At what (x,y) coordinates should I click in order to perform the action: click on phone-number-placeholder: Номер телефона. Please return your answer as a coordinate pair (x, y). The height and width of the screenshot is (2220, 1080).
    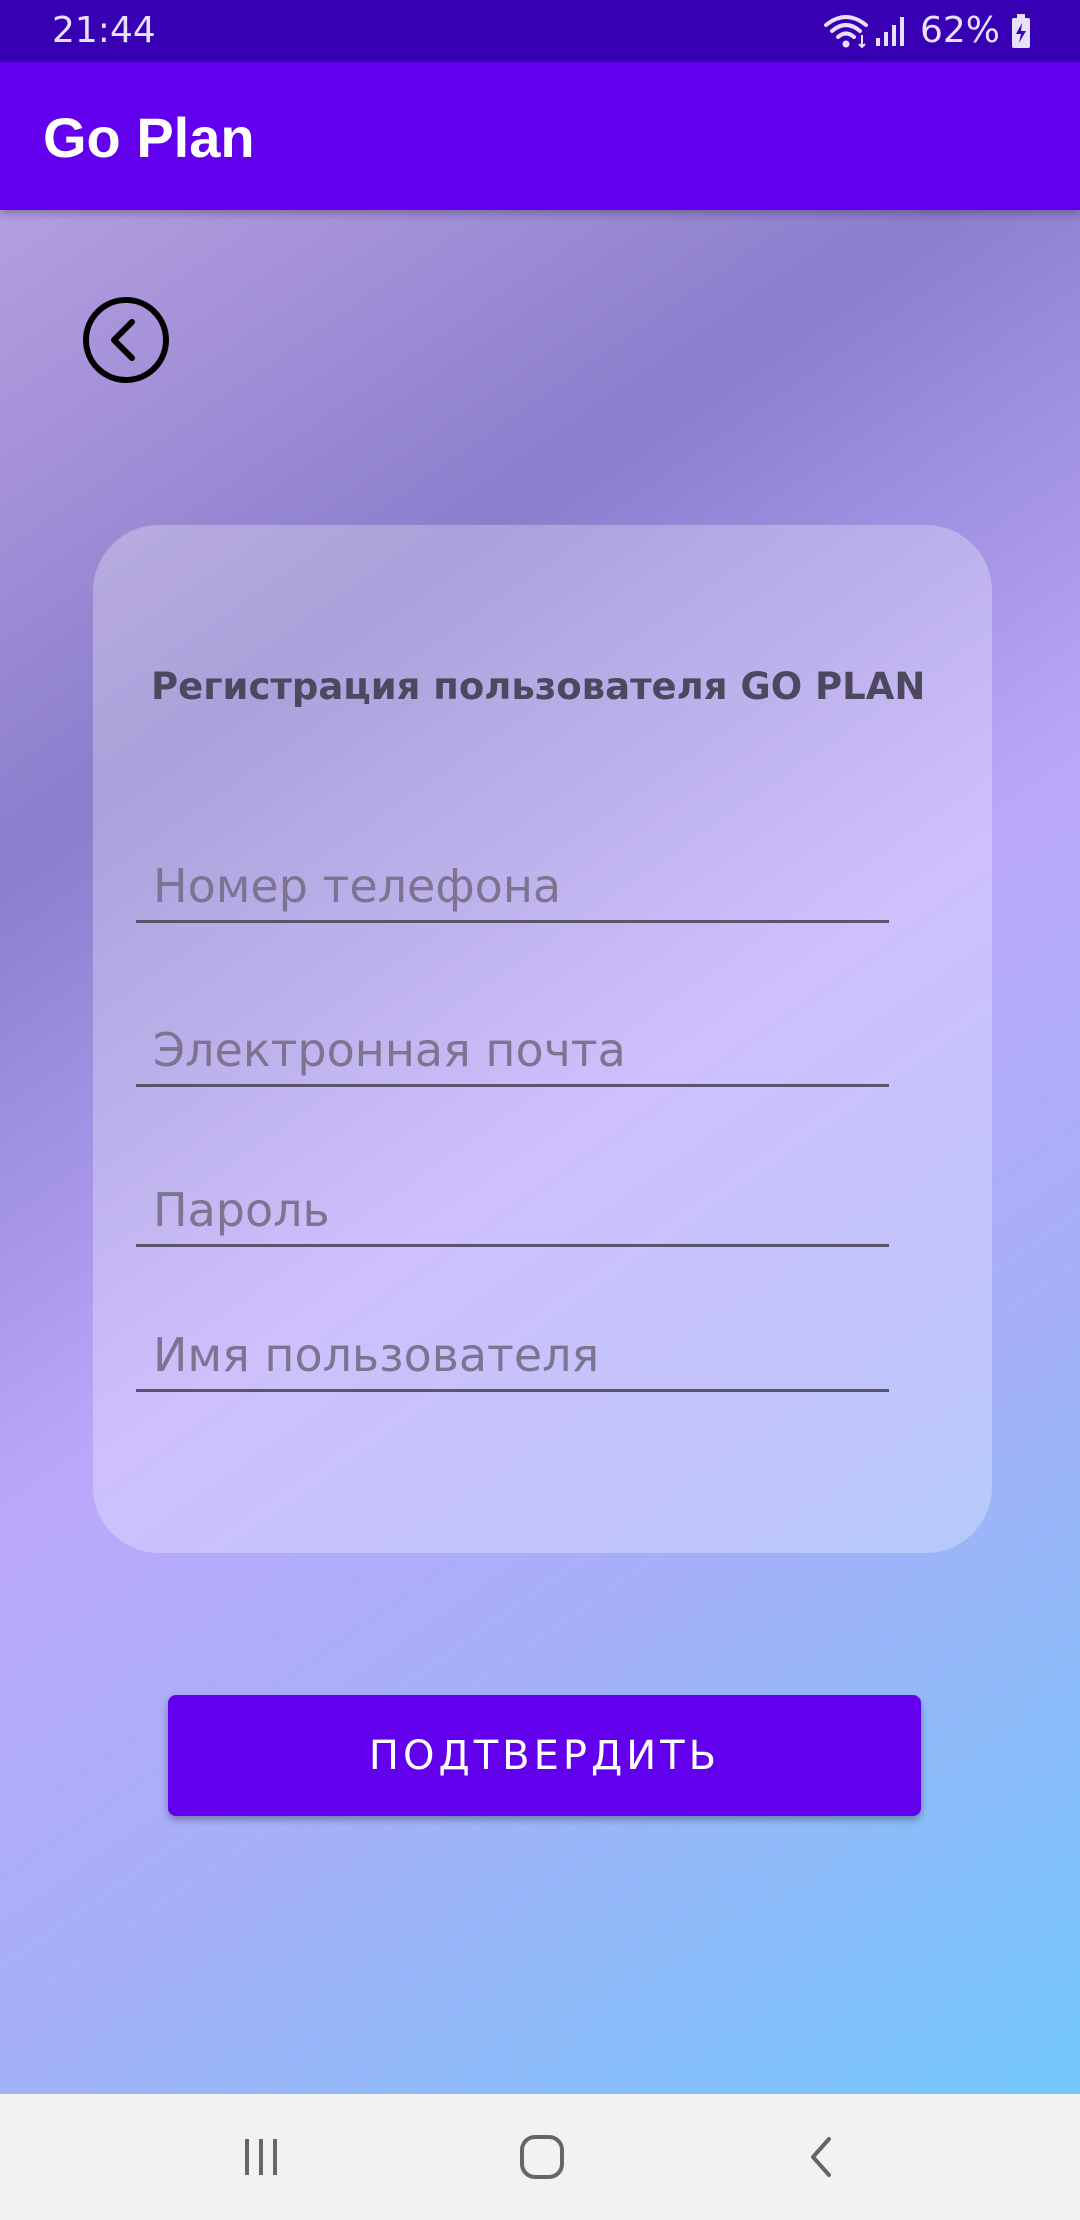
    Looking at the image, I should click on (357, 886).